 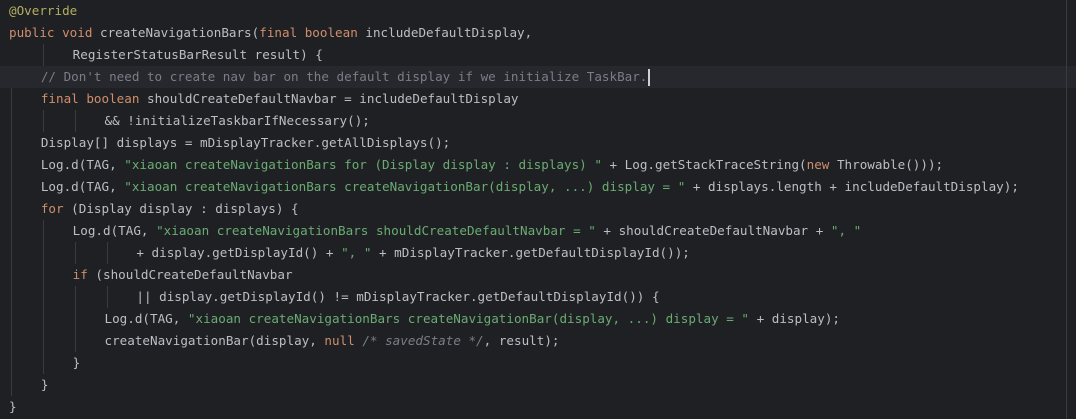 What do you see at coordinates (538, 121) in the screenshot?
I see `code-line: && !initializeTaskbarIfNecessary();` at bounding box center [538, 121].